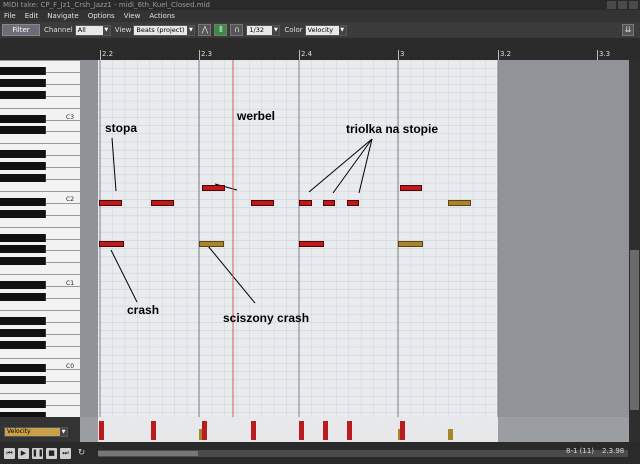  Describe the element at coordinates (40, 49) in the screenshot. I see `ruler-corner` at that location.